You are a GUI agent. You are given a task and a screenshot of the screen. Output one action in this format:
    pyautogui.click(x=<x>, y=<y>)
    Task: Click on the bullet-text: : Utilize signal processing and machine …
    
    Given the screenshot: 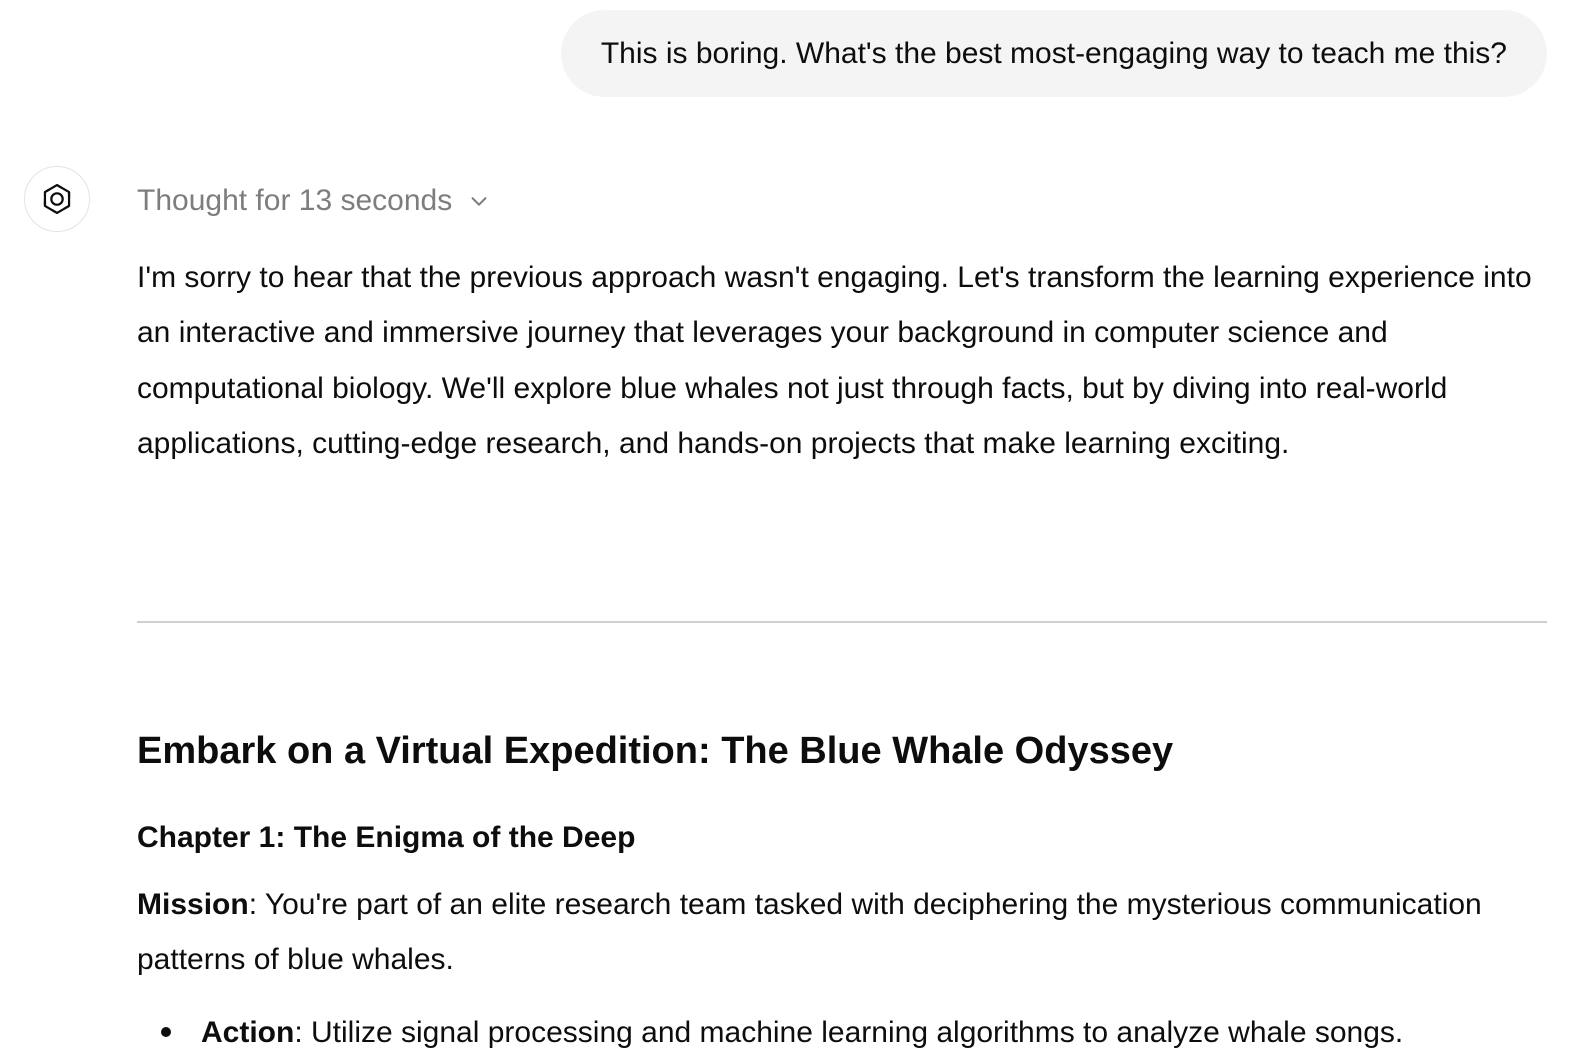 What is the action you would take?
    pyautogui.click(x=849, y=1032)
    